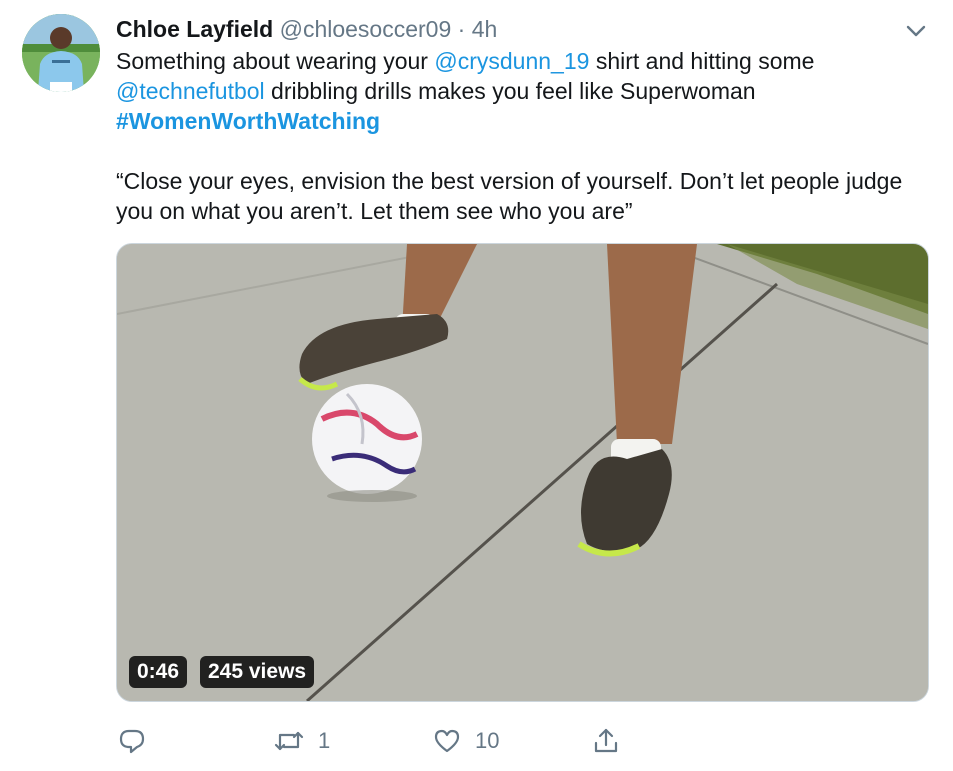 Image resolution: width=953 pixels, height=771 pixels. I want to click on tweet-timestamp: 4h, so click(485, 29).